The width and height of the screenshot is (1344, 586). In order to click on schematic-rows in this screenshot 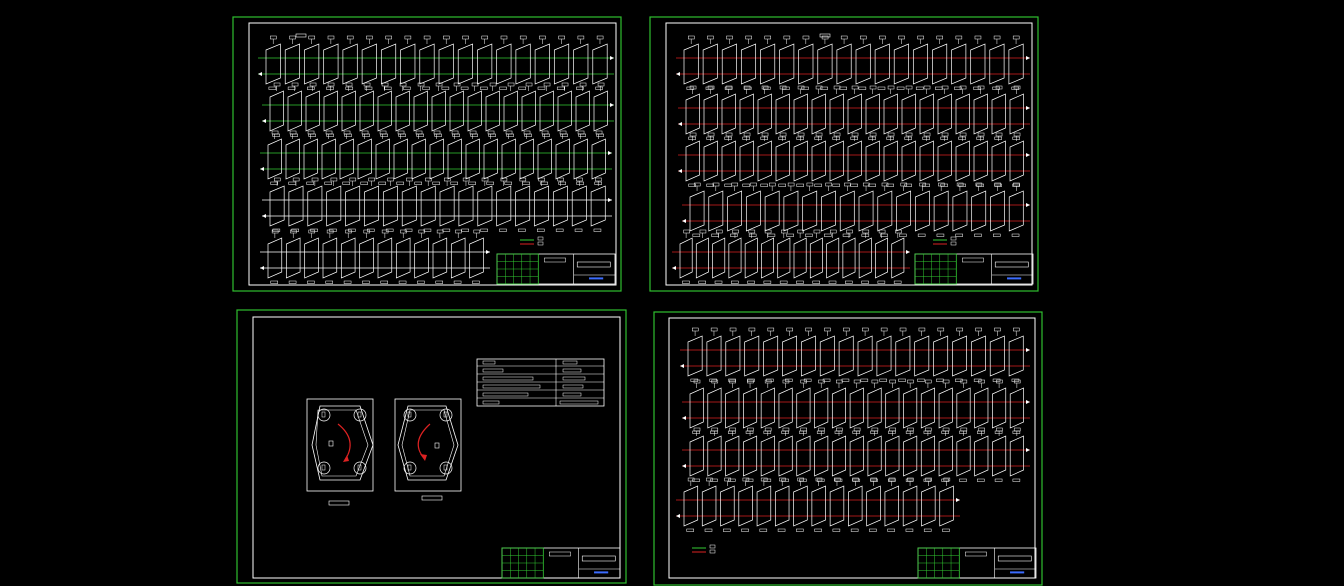, I will do `click(851, 158)`.